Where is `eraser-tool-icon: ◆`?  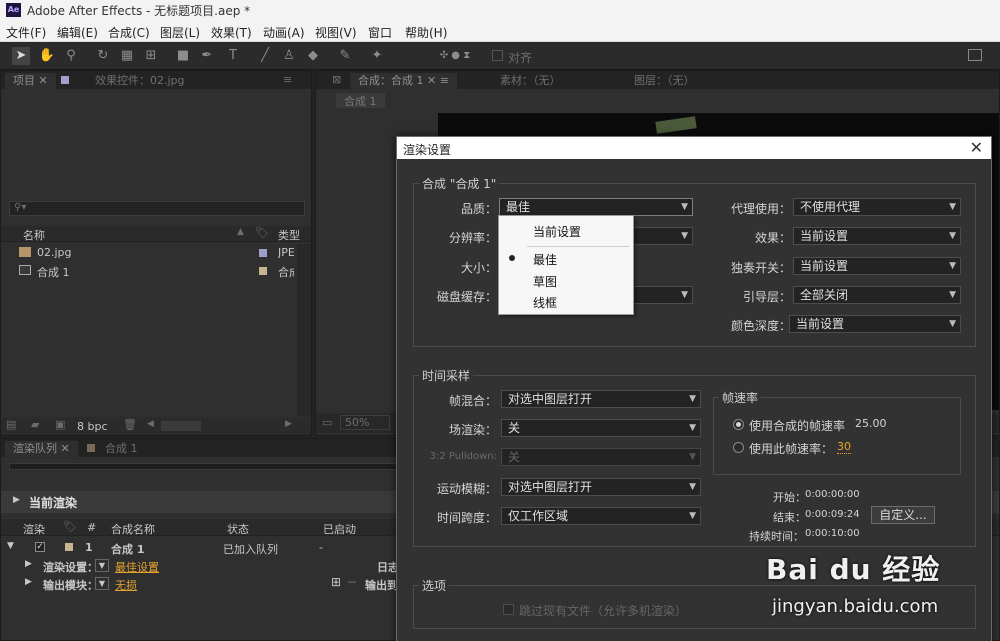 eraser-tool-icon: ◆ is located at coordinates (313, 56).